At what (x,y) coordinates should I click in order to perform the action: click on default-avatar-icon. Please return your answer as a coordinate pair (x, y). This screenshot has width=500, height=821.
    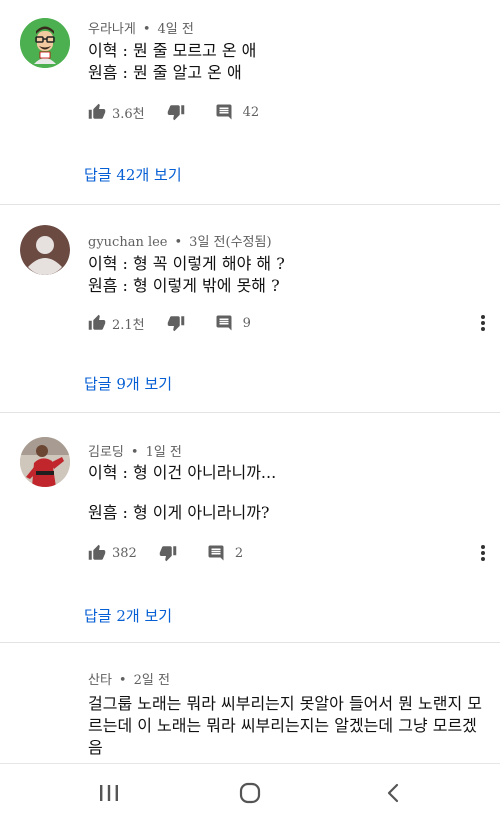
    Looking at the image, I should click on (45, 250).